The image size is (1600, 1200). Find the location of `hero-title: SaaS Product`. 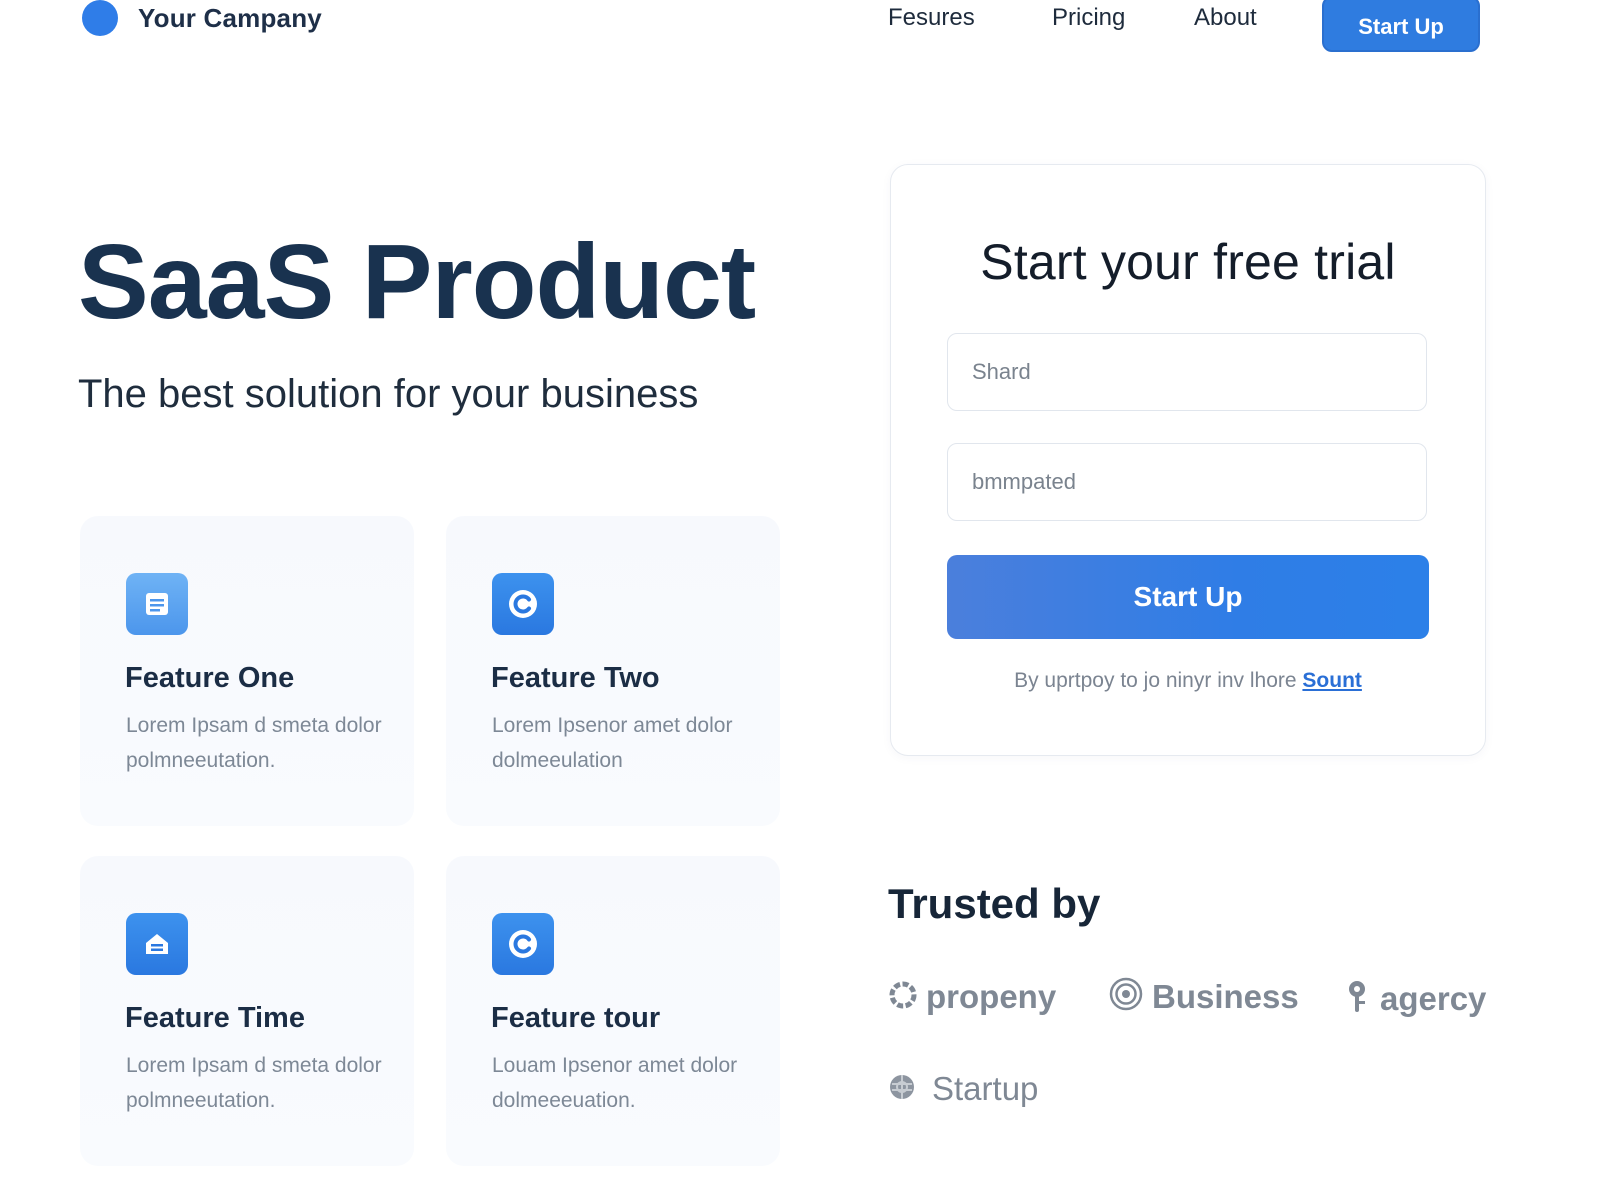

hero-title: SaaS Product is located at coordinates (417, 282).